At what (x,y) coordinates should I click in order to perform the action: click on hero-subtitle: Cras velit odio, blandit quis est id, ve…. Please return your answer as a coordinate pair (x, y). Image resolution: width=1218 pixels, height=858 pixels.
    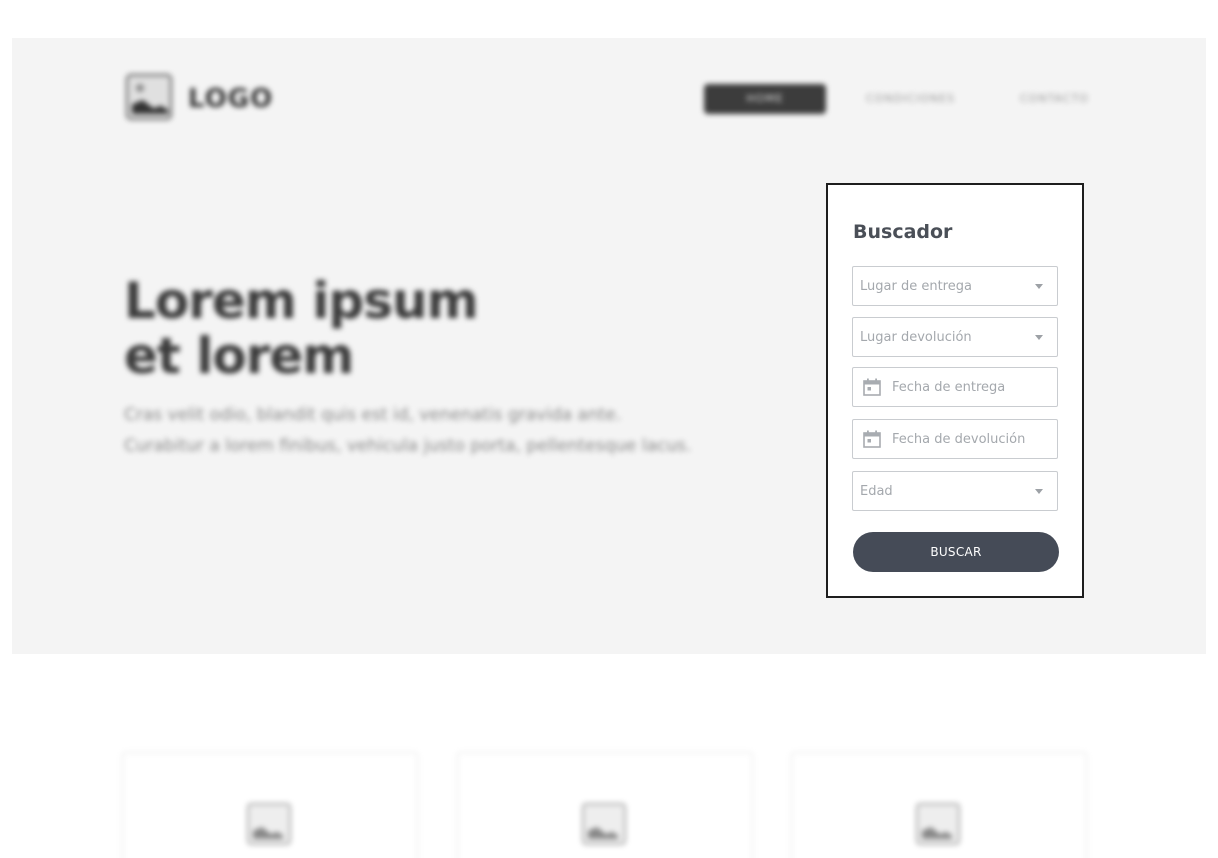
    Looking at the image, I should click on (407, 431).